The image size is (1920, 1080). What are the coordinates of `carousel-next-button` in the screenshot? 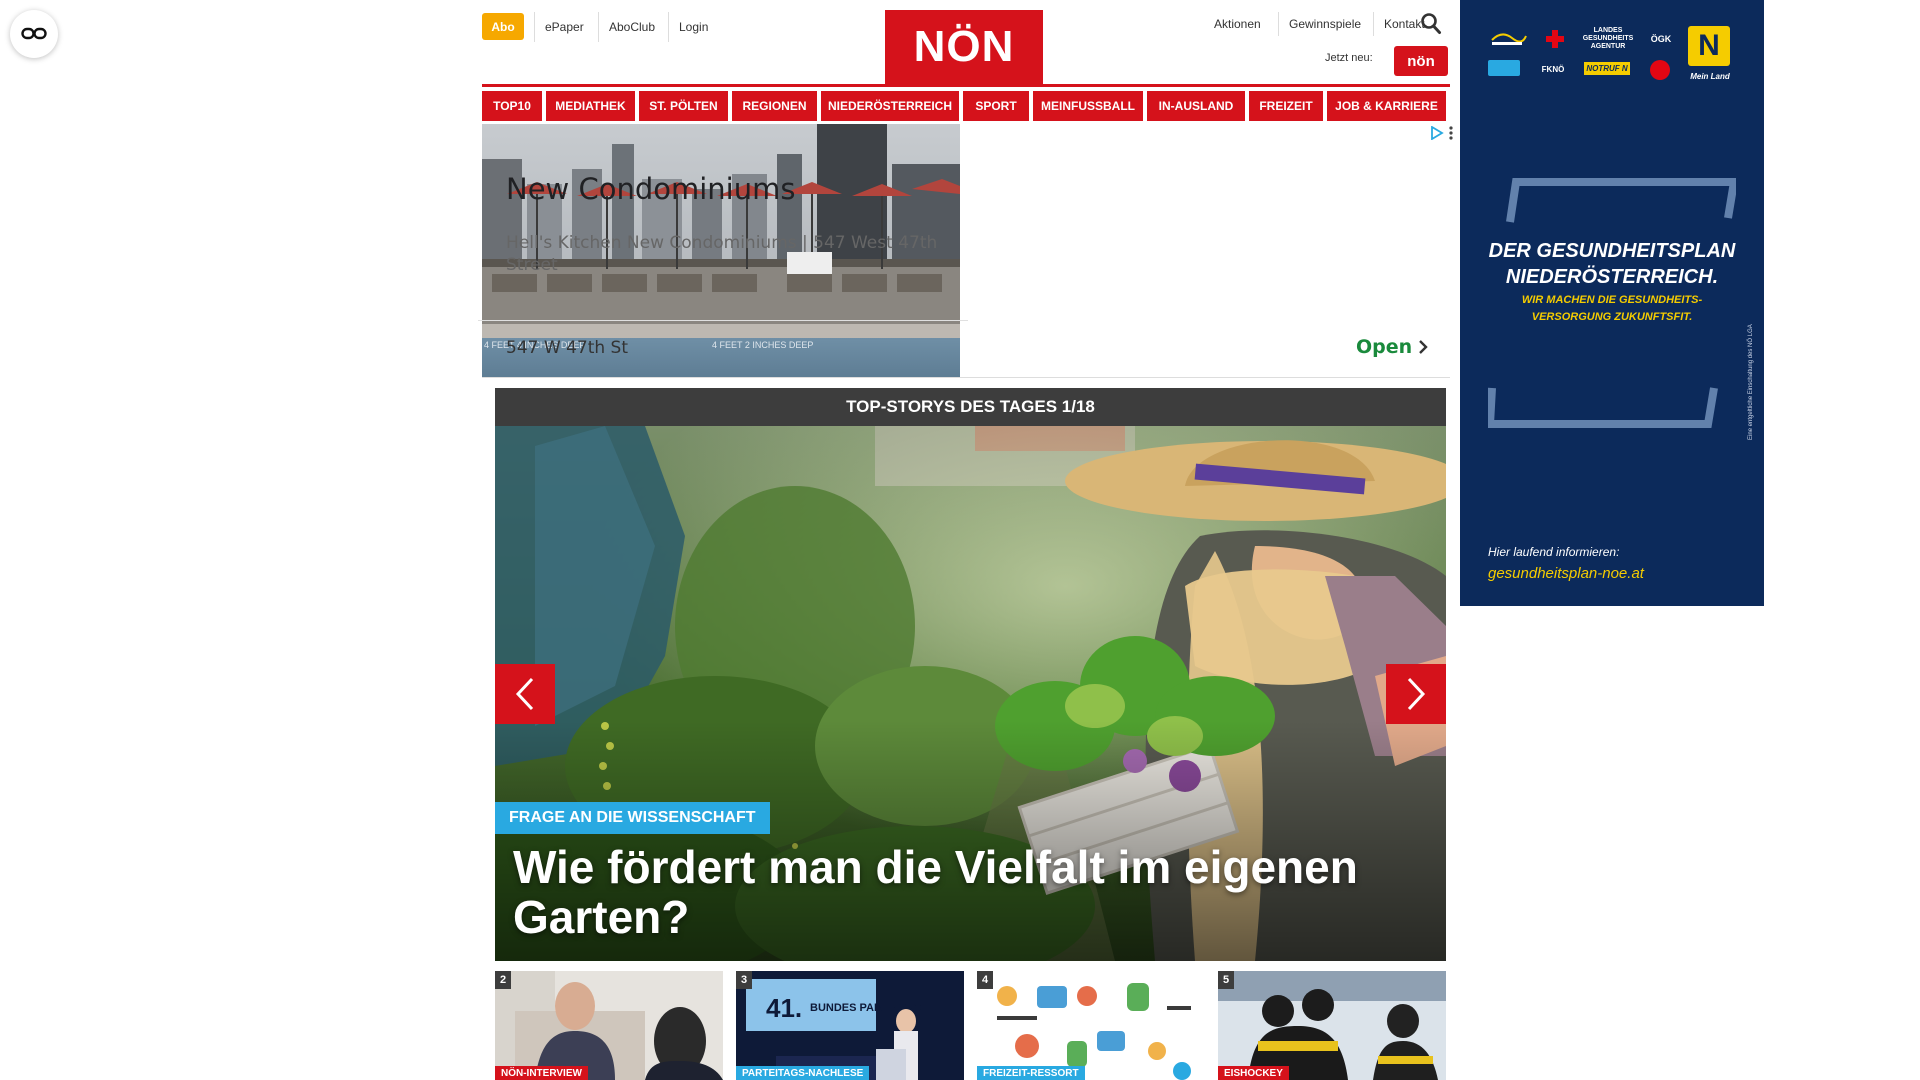 It's located at (1416, 694).